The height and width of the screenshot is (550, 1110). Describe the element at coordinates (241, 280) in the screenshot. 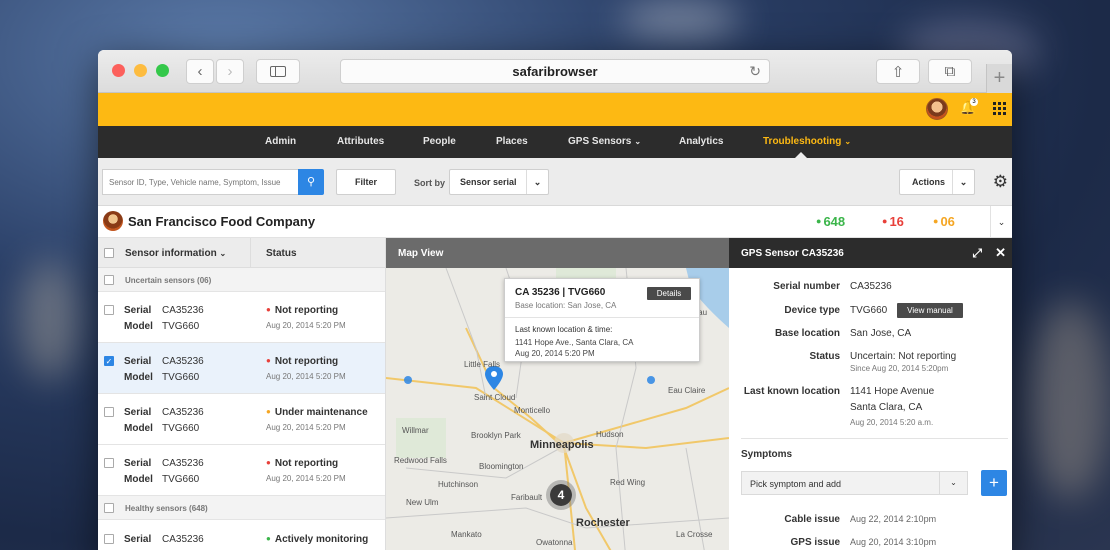

I see `group-uncertain: Uncertain sensors (06)` at that location.